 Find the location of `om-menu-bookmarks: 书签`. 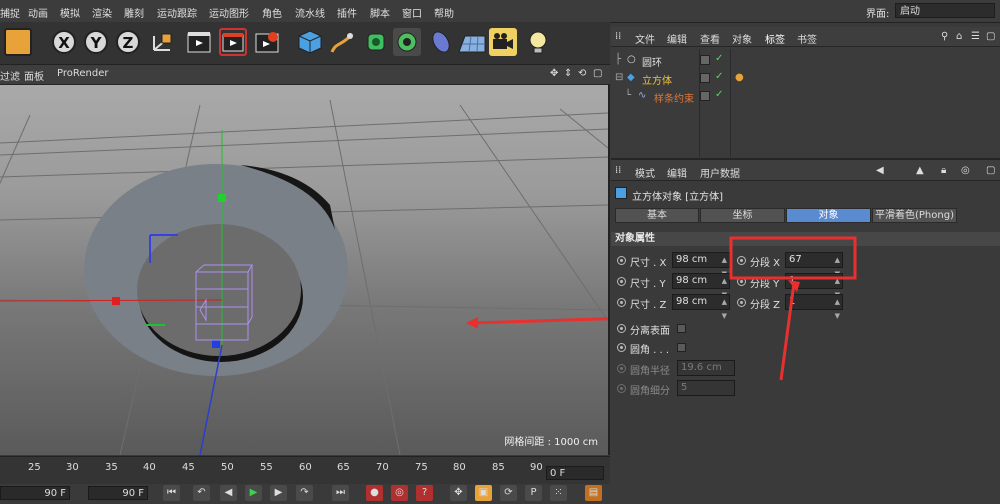

om-menu-bookmarks: 书签 is located at coordinates (807, 38).